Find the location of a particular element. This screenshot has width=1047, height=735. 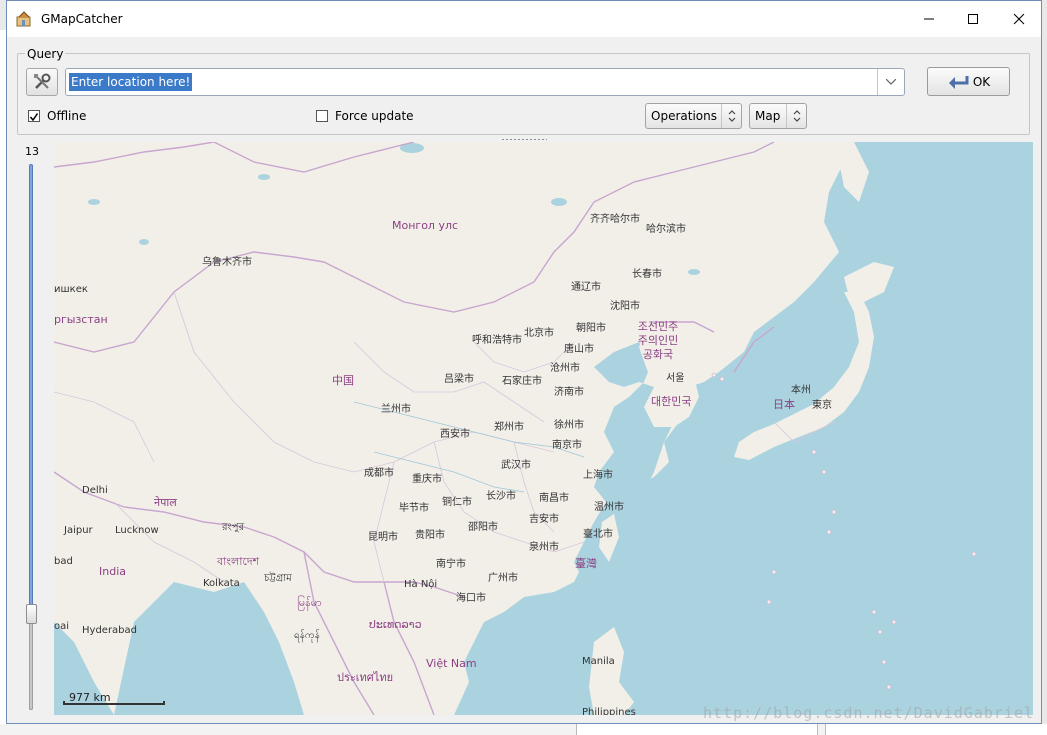

map-label-india: India is located at coordinates (112, 571).